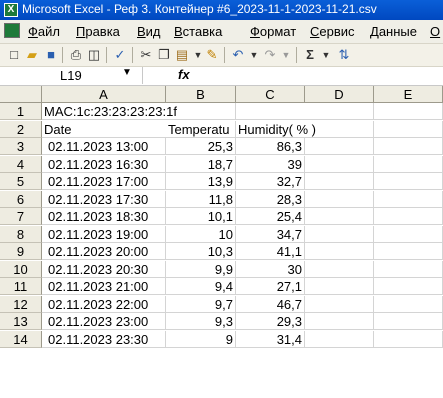 The height and width of the screenshot is (398, 443). I want to click on cell-a: MAC:1c:23:23:23:23:1f, so click(109, 111).